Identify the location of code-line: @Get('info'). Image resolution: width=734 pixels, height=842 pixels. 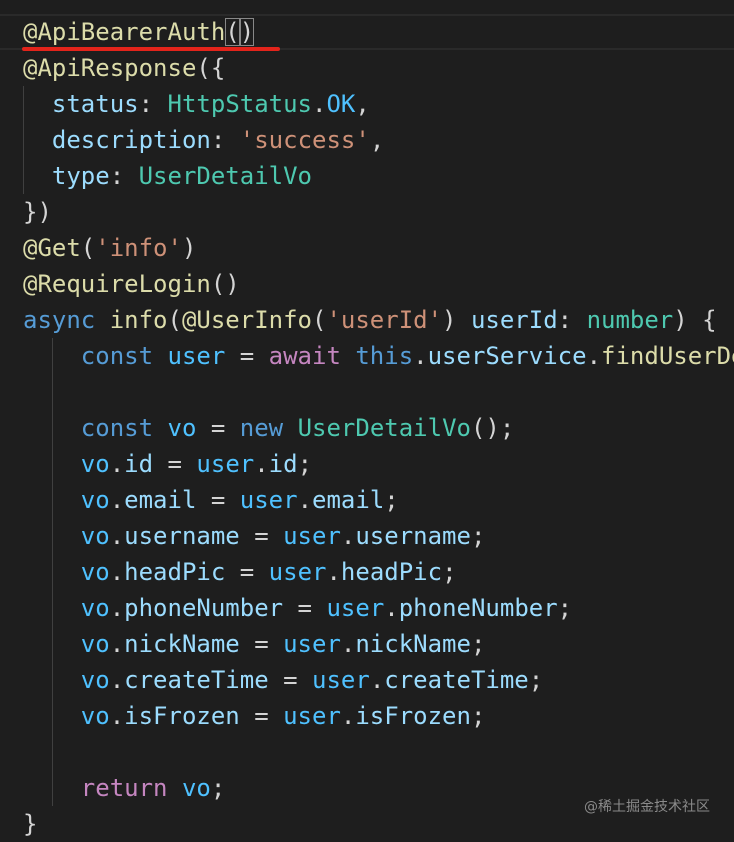
(378, 248).